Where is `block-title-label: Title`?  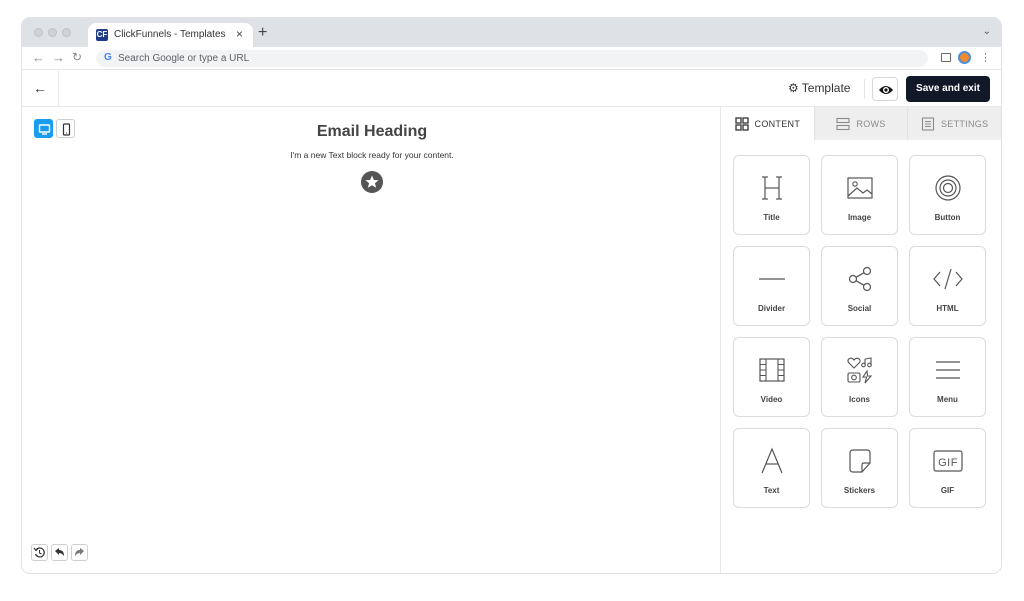
block-title-label: Title is located at coordinates (771, 217).